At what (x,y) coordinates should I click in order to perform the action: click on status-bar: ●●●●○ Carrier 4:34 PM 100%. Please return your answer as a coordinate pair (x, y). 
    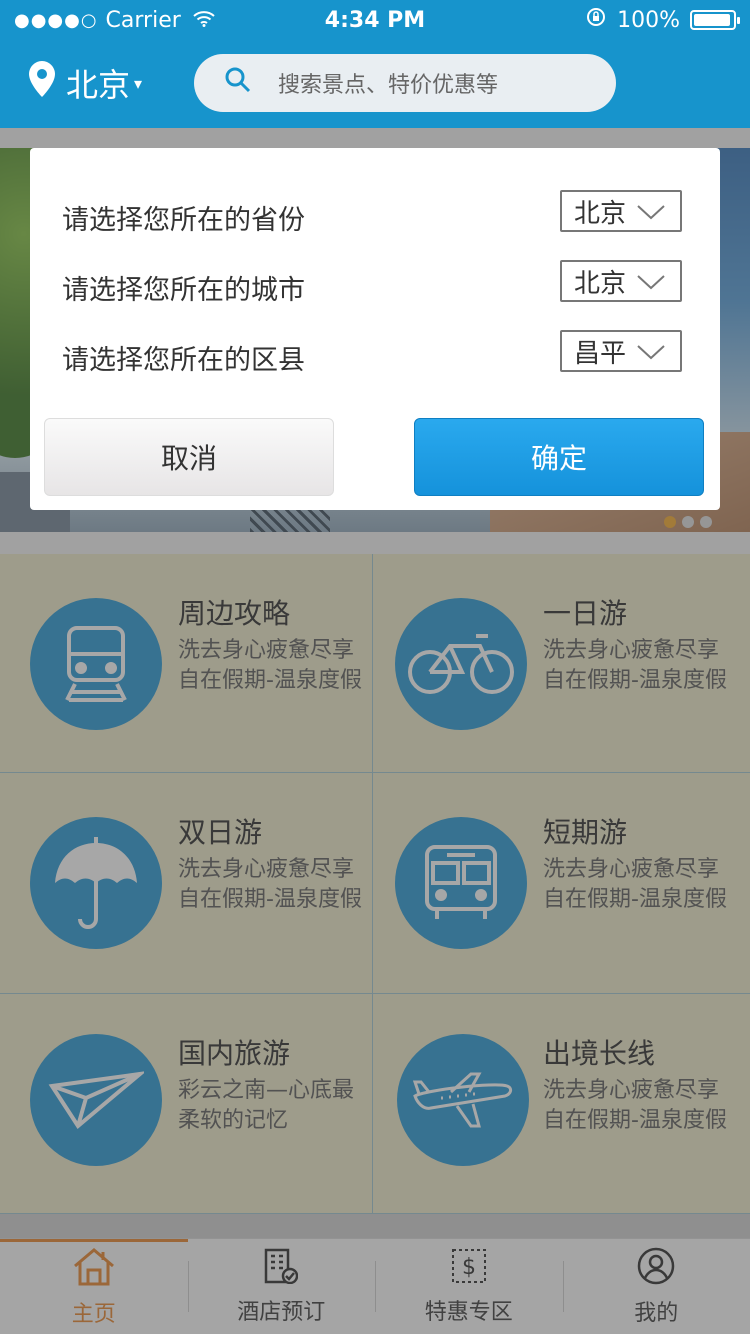
    Looking at the image, I should click on (375, 20).